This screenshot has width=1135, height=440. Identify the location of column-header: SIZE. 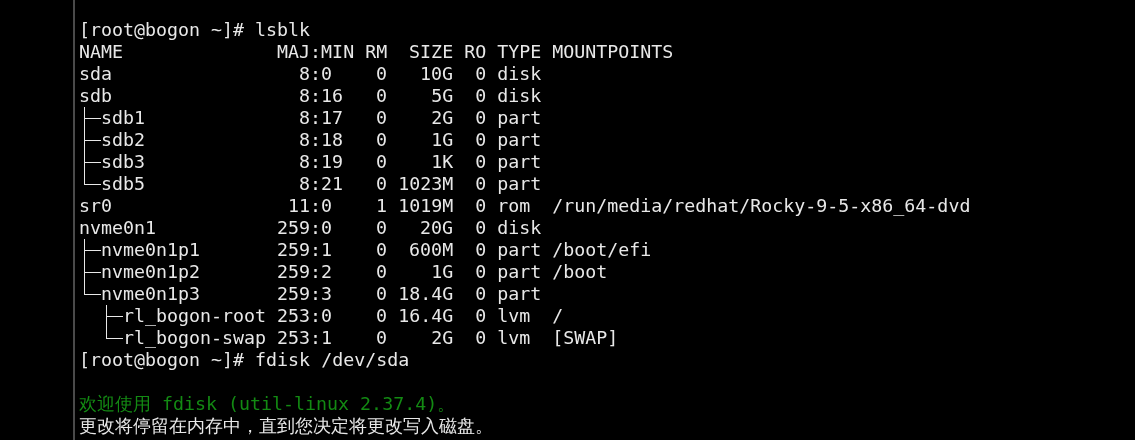
(431, 51).